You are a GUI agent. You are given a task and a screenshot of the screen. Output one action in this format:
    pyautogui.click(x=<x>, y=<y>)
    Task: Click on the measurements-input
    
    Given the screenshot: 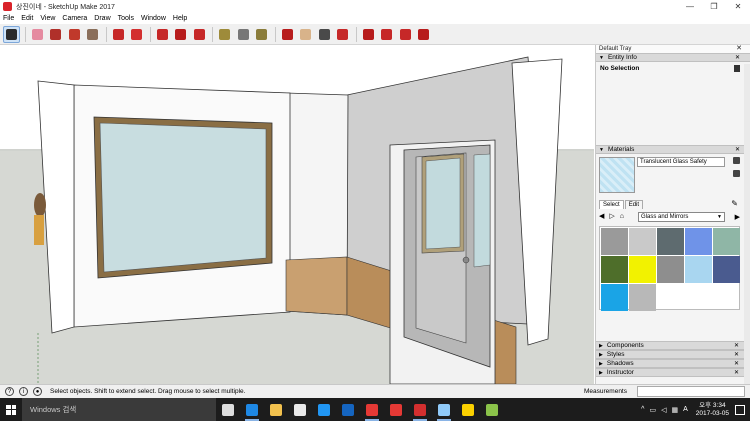 What is the action you would take?
    pyautogui.click(x=691, y=391)
    